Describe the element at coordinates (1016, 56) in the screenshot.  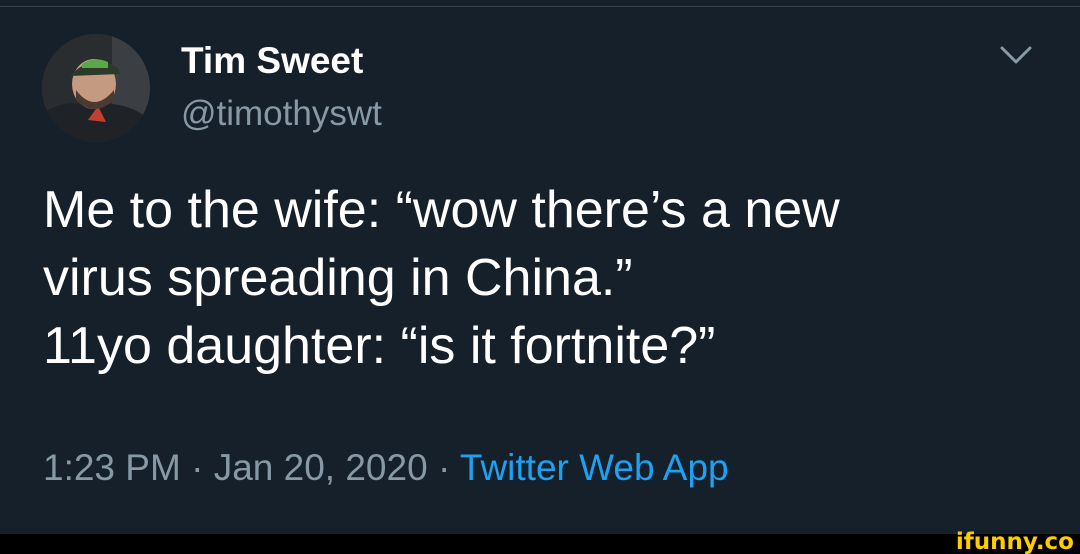
I see `chevron-down-icon` at that location.